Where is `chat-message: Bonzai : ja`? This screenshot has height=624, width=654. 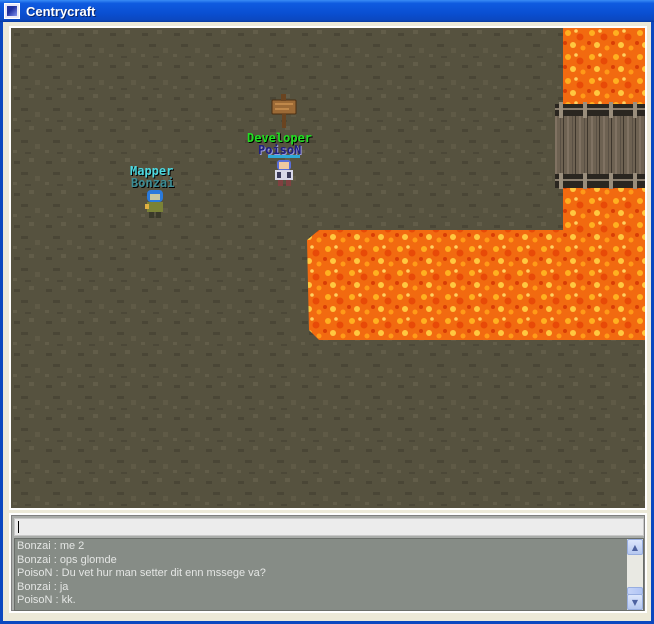 chat-message: Bonzai : ja is located at coordinates (43, 586).